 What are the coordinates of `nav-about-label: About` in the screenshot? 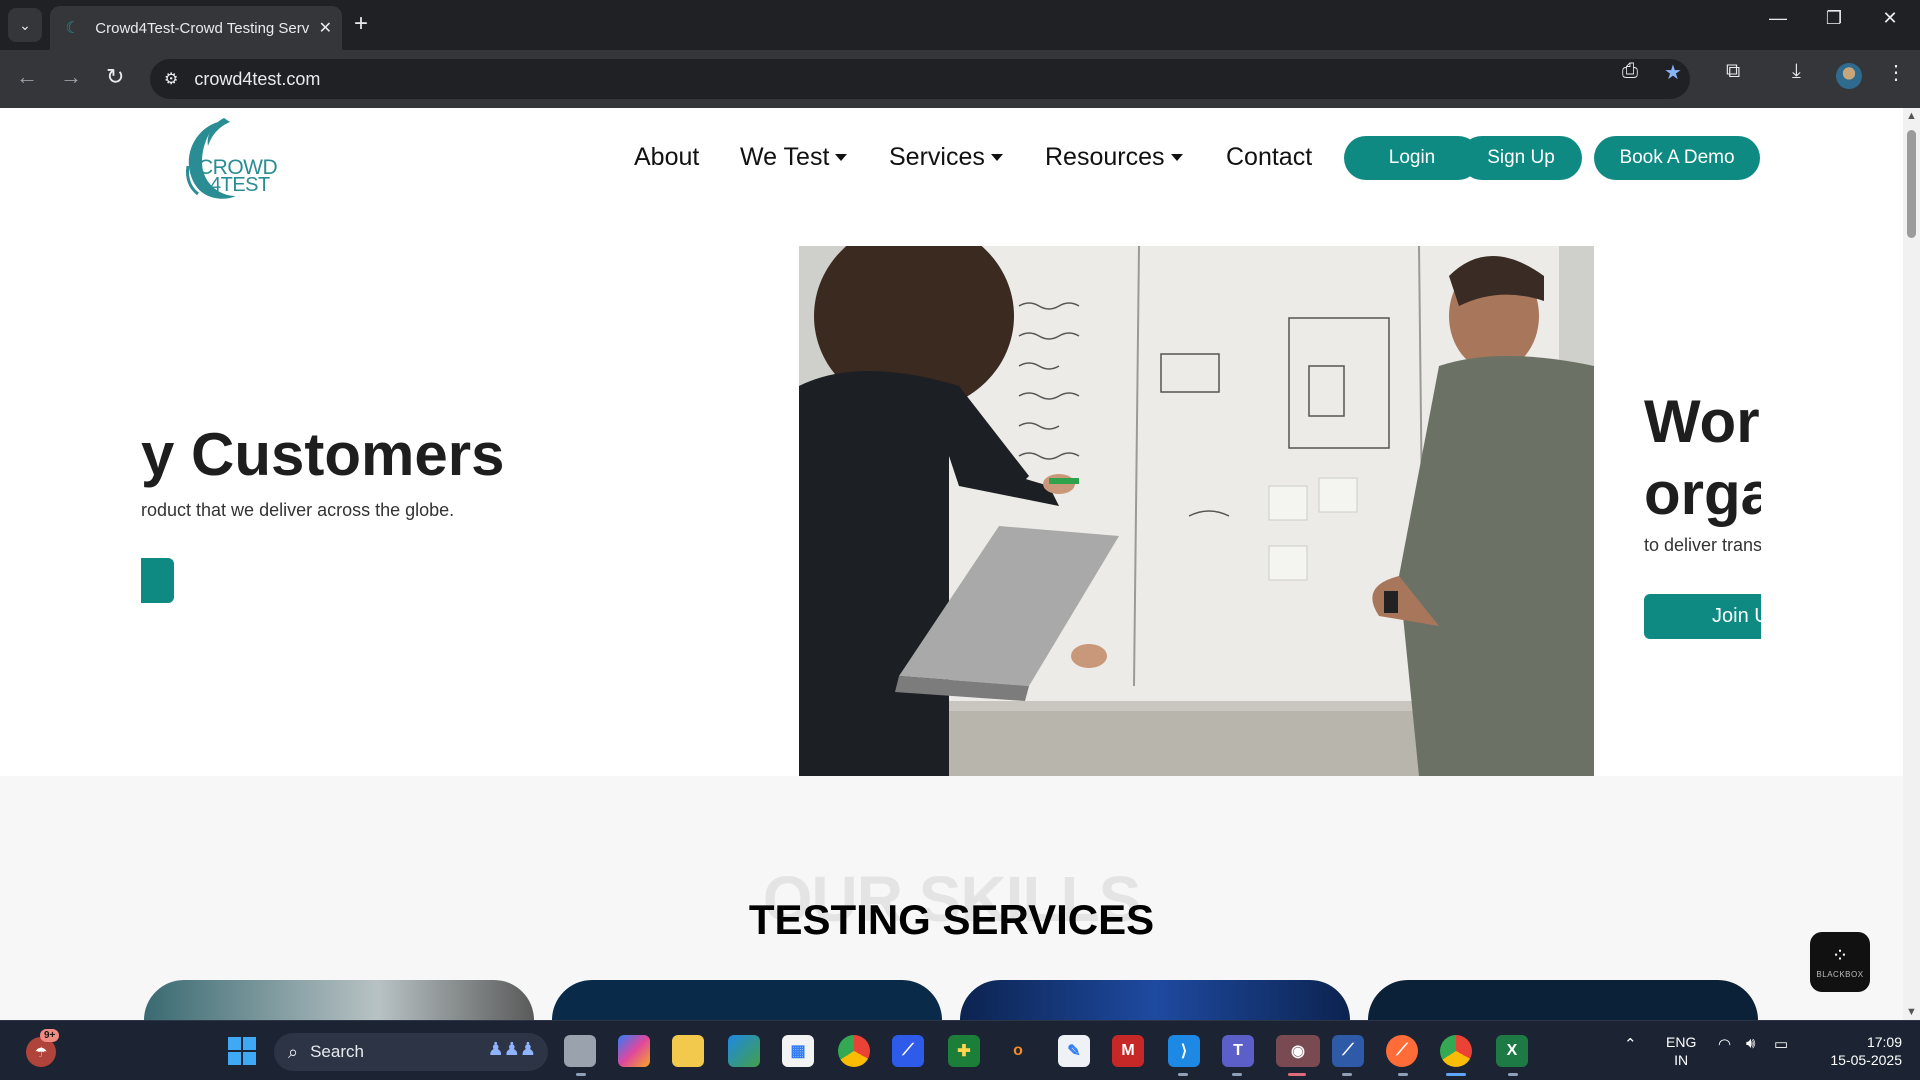 It's located at (667, 157).